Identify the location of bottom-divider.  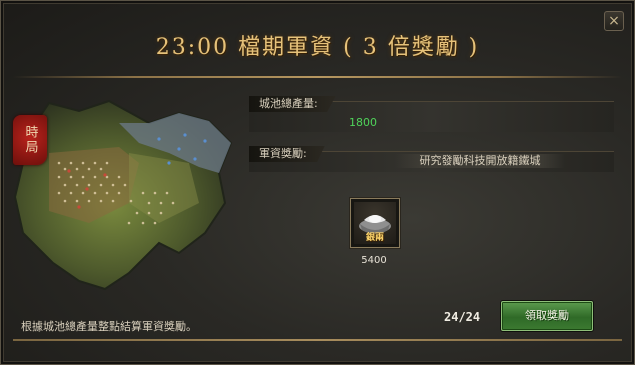
(317, 340).